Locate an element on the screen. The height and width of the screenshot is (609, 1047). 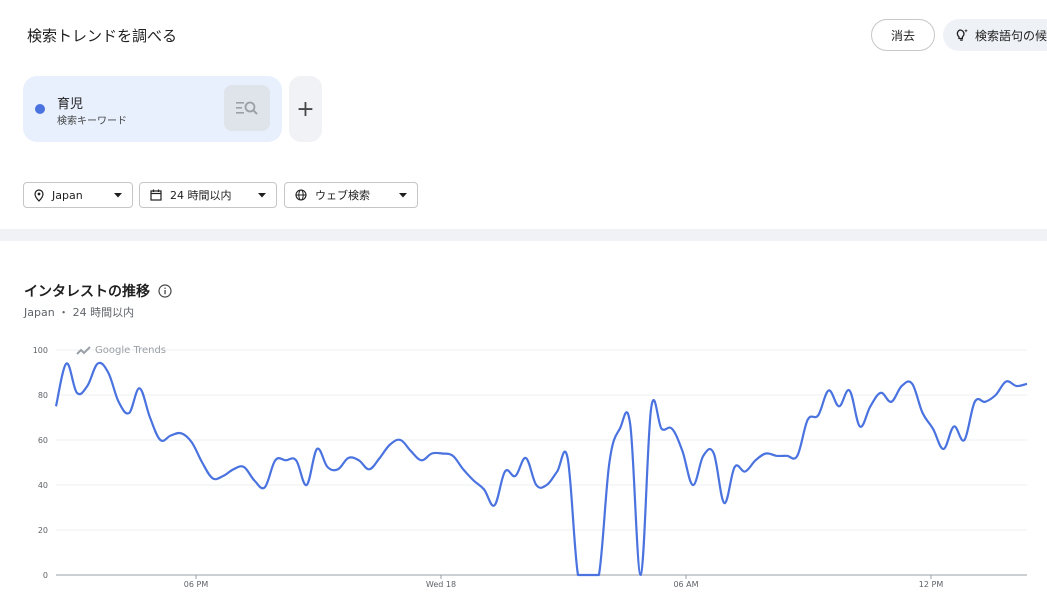
term-color-dot is located at coordinates (40, 109).